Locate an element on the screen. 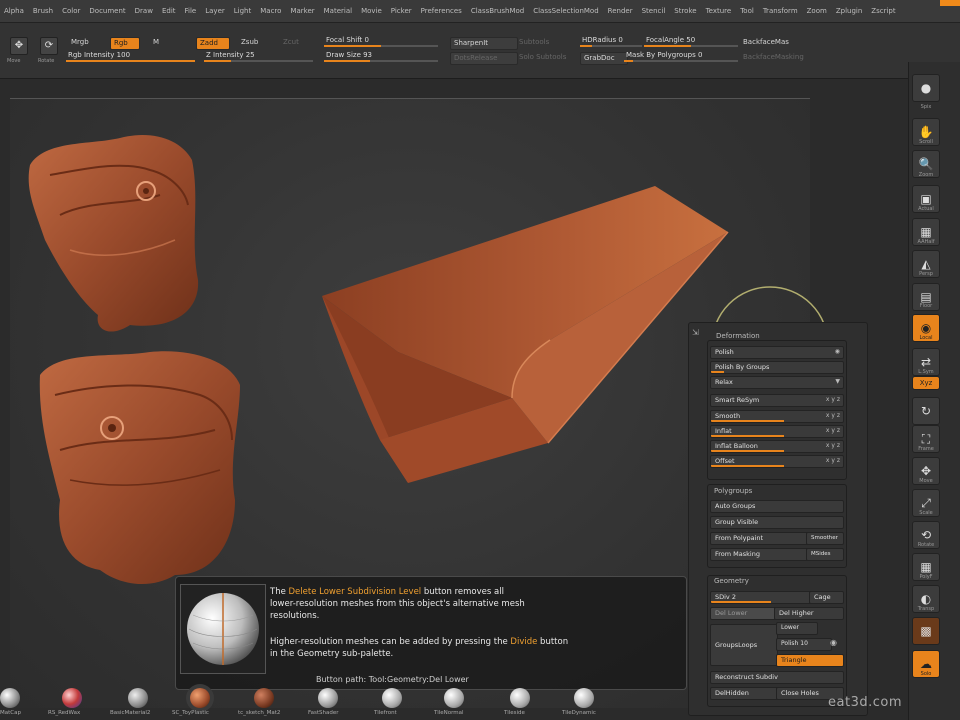 The height and width of the screenshot is (720, 960). material-label-7: TileNormal is located at coordinates (449, 713).